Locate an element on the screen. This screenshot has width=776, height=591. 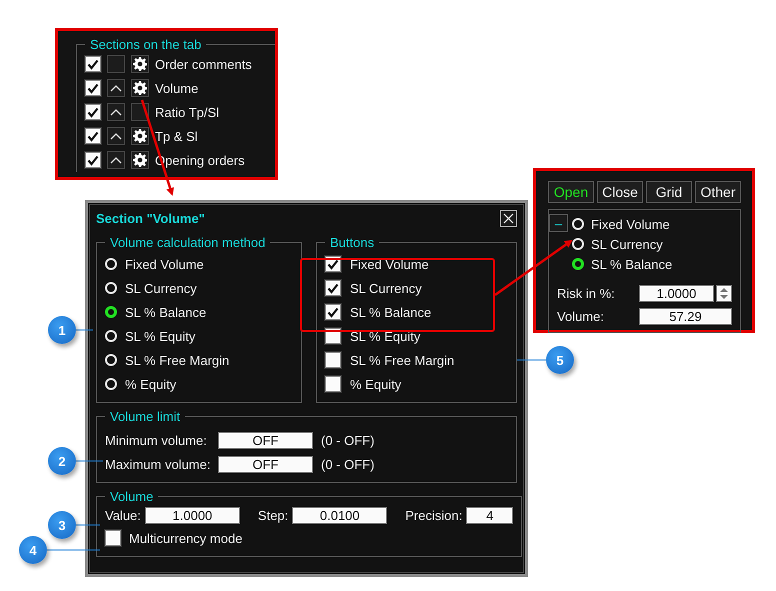
tab: Grid is located at coordinates (669, 192).